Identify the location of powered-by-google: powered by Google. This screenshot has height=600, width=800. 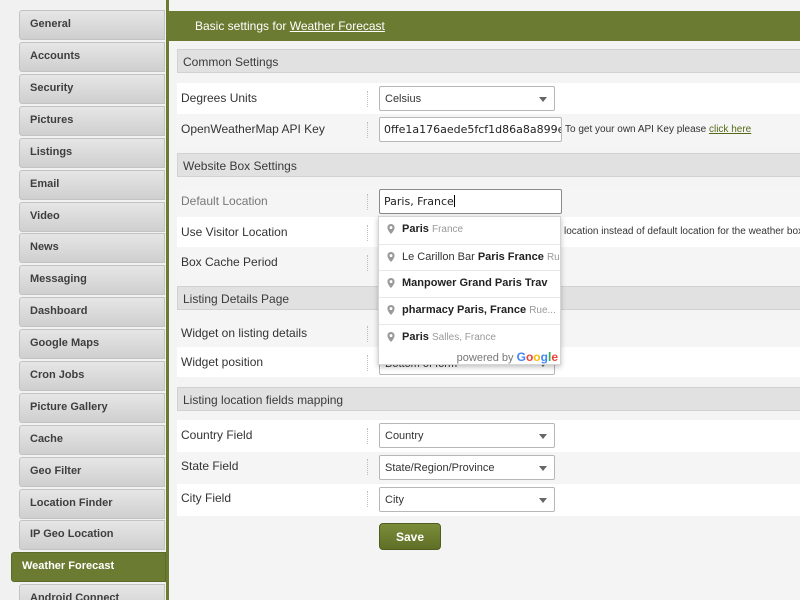
(469, 357).